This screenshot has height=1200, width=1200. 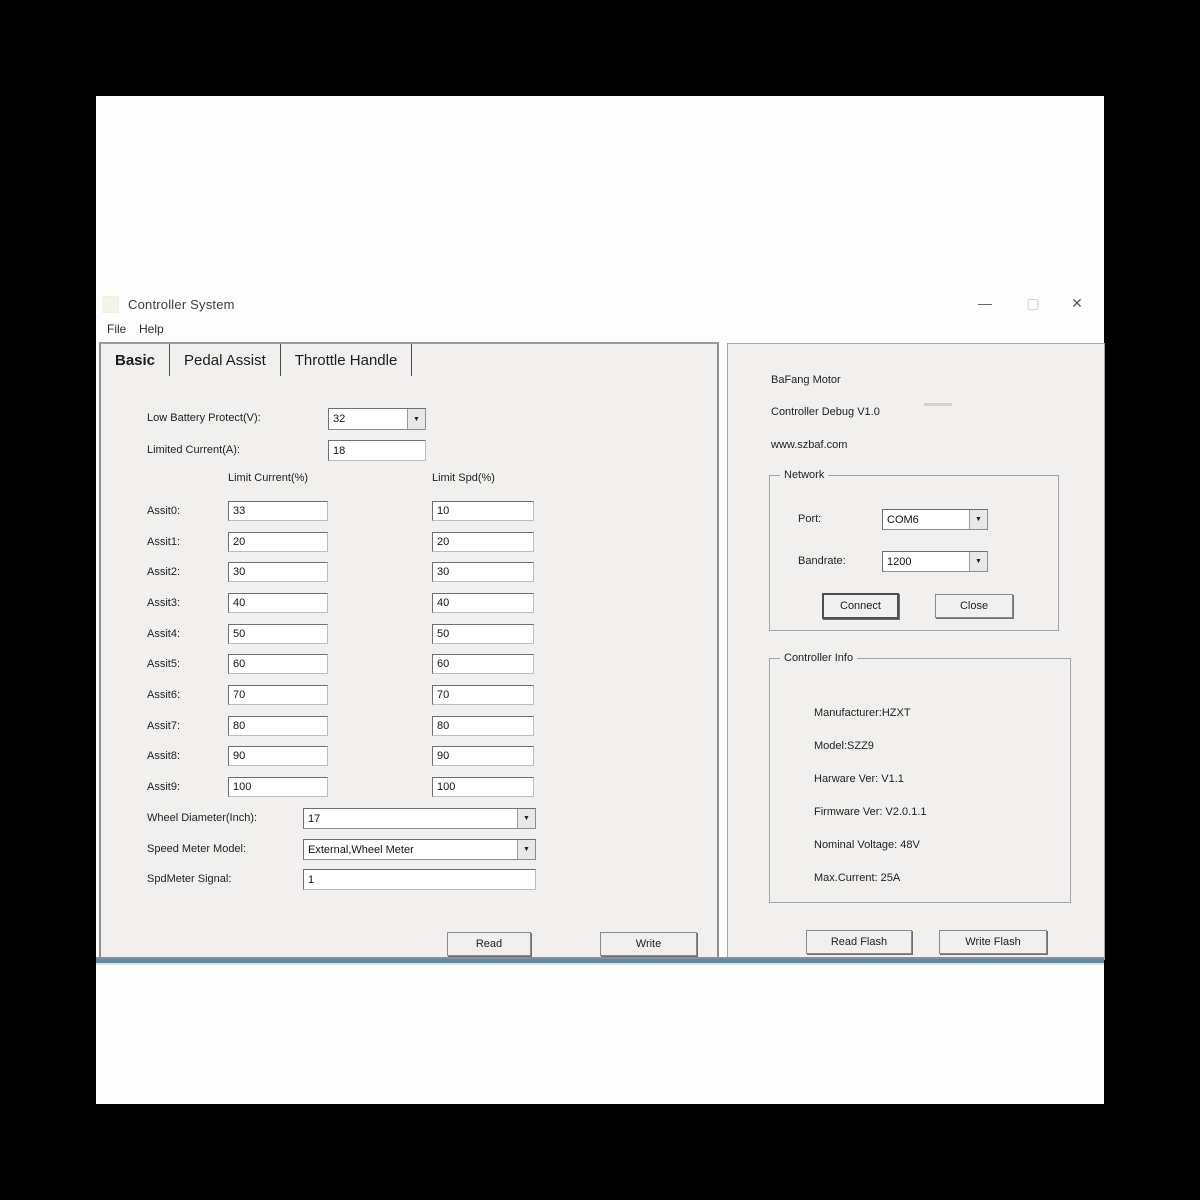 What do you see at coordinates (809, 445) in the screenshot?
I see `brand-line-3: www.szbaf.com` at bounding box center [809, 445].